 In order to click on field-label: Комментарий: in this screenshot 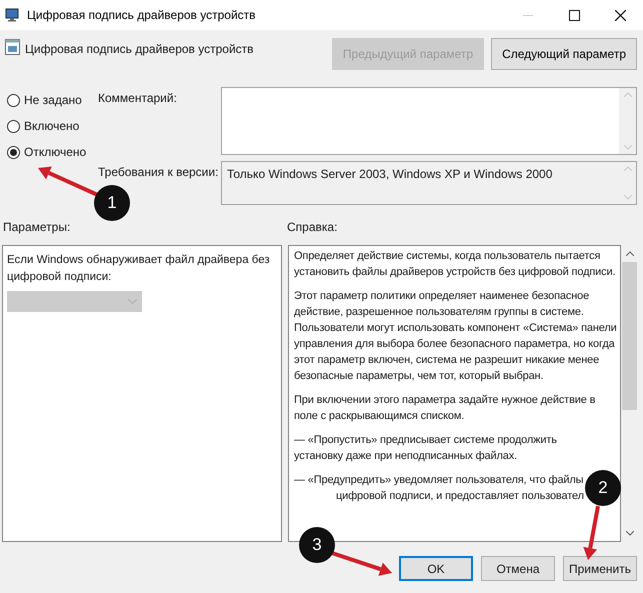, I will do `click(137, 98)`.